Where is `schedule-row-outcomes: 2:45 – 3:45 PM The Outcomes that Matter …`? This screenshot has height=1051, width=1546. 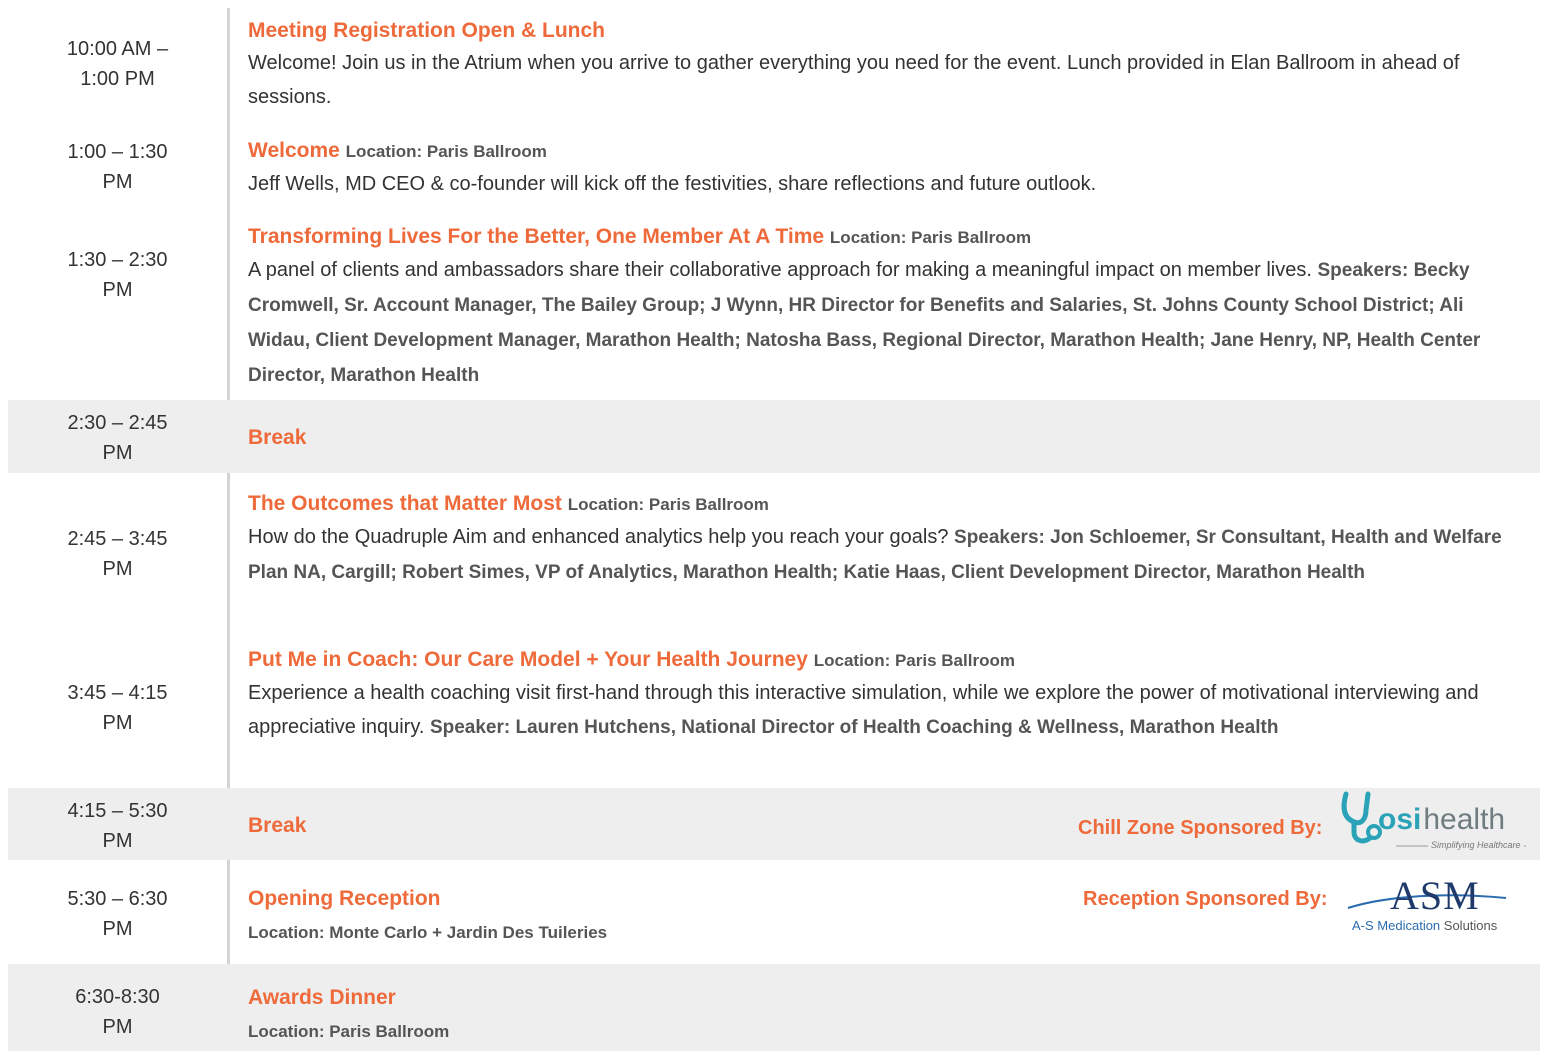 schedule-row-outcomes: 2:45 – 3:45 PM The Outcomes that Matter … is located at coordinates (774, 553).